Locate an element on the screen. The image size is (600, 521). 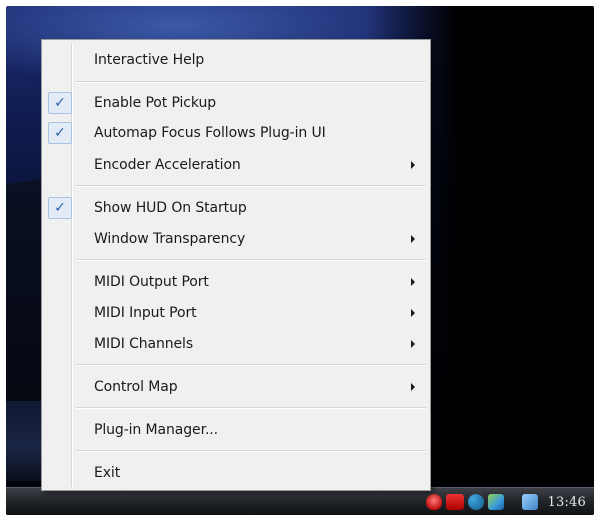
menu-item-enable-pot-pickup: ✓ Enable Pot Pickup is located at coordinates (236, 103).